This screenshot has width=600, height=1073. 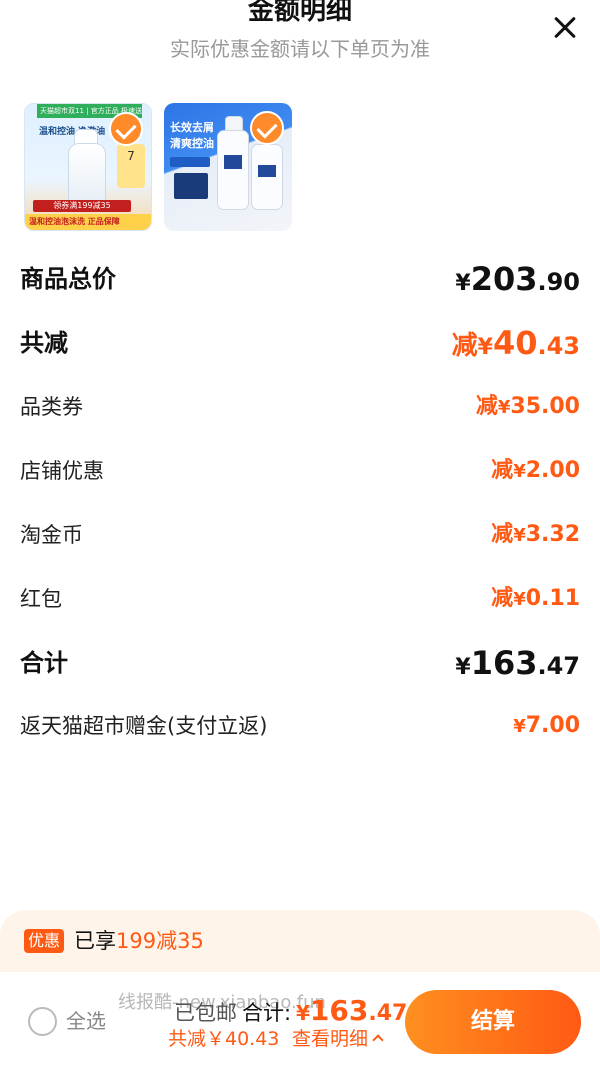 I want to click on rebate-label: 返天猫超市赠金(支付立返), so click(x=144, y=726).